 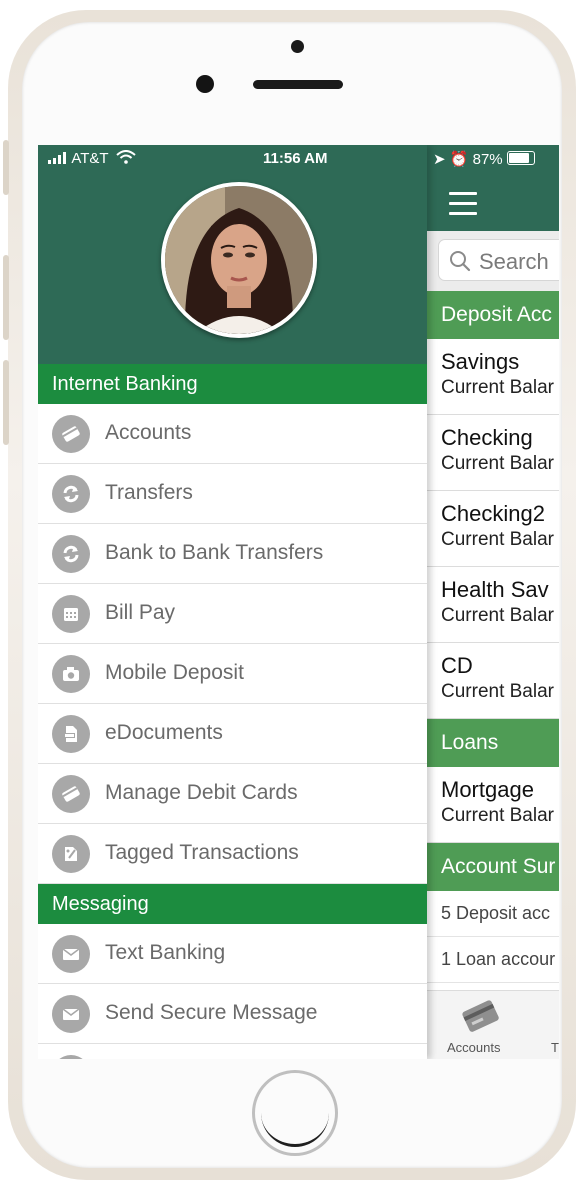 I want to click on tab-second: T, so click(x=555, y=1047).